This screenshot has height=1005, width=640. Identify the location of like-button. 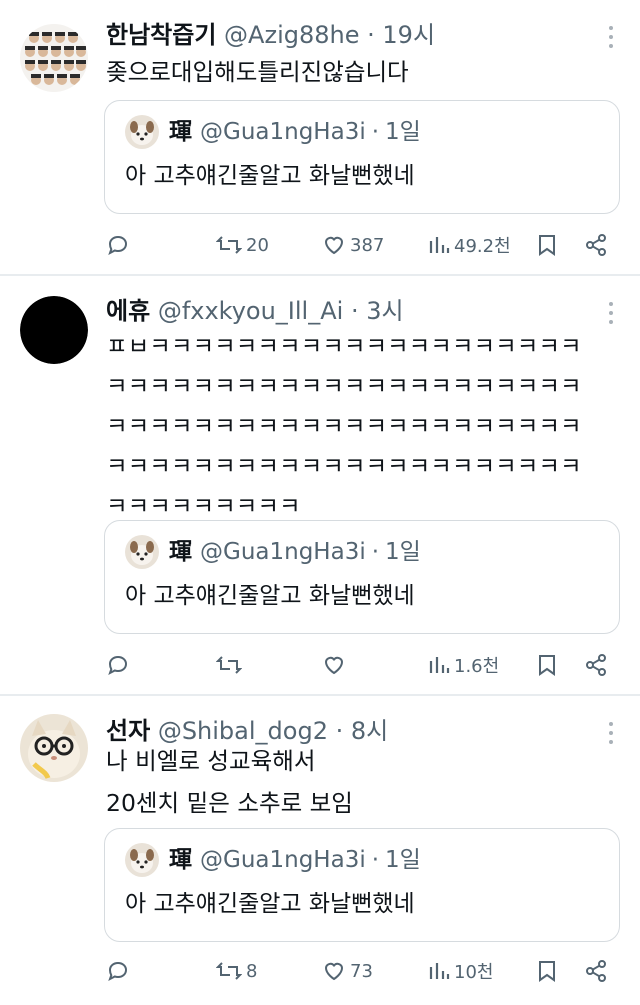
(336, 665).